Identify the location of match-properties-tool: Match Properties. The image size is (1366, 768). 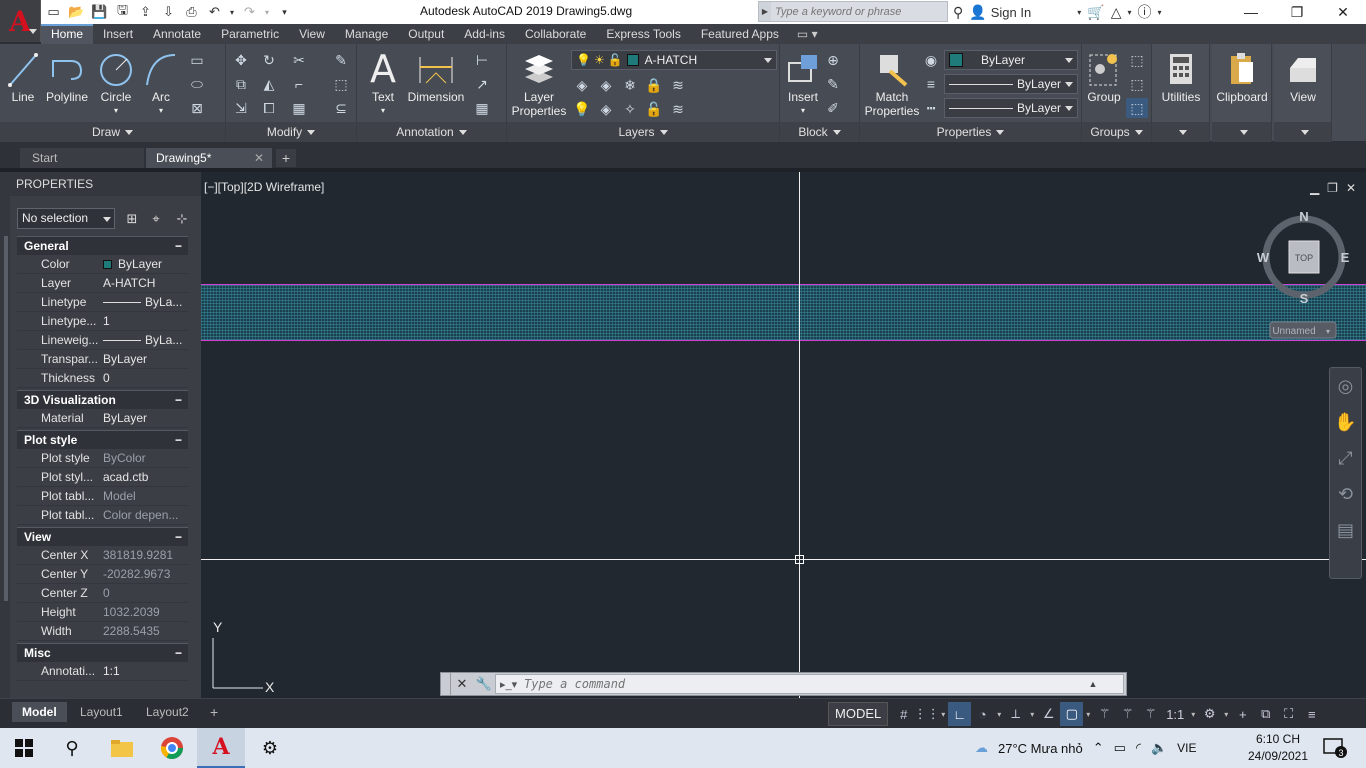
(892, 83).